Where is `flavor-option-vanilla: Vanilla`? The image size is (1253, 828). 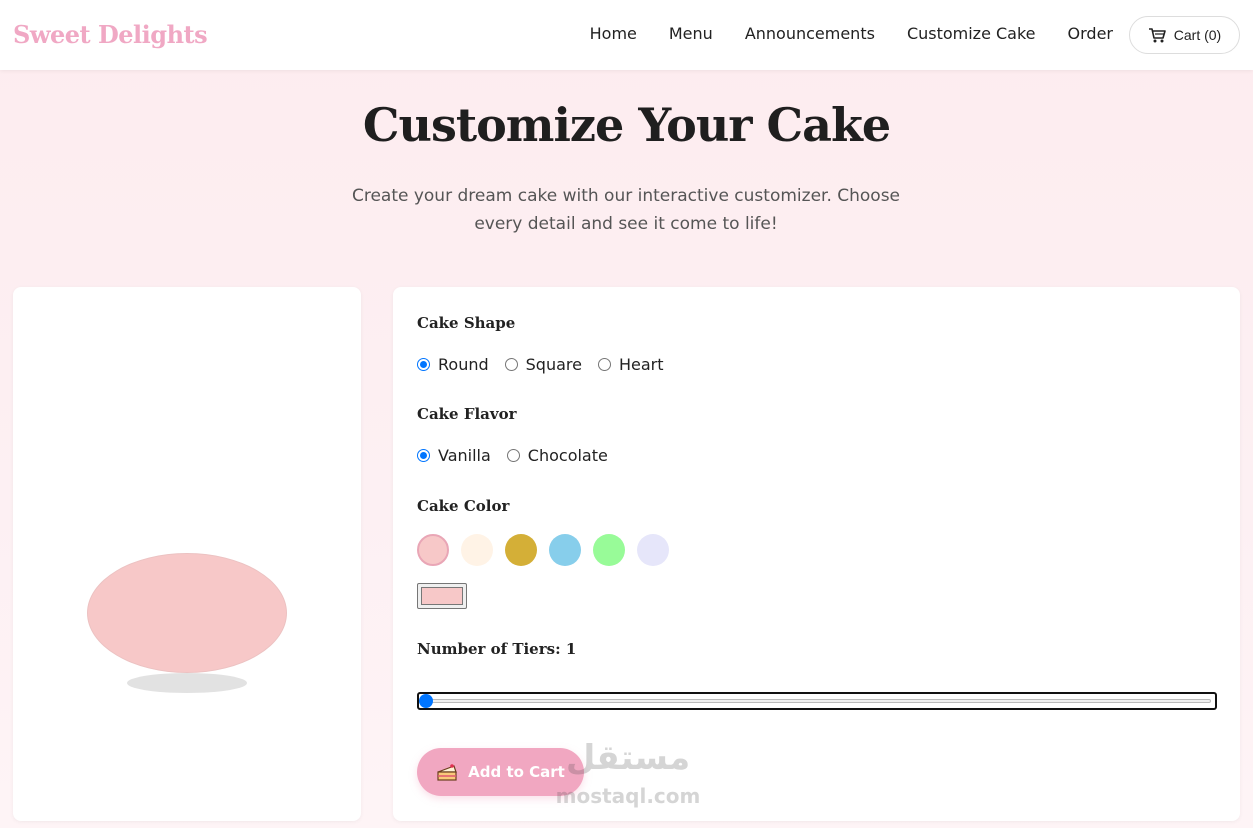 flavor-option-vanilla: Vanilla is located at coordinates (454, 455).